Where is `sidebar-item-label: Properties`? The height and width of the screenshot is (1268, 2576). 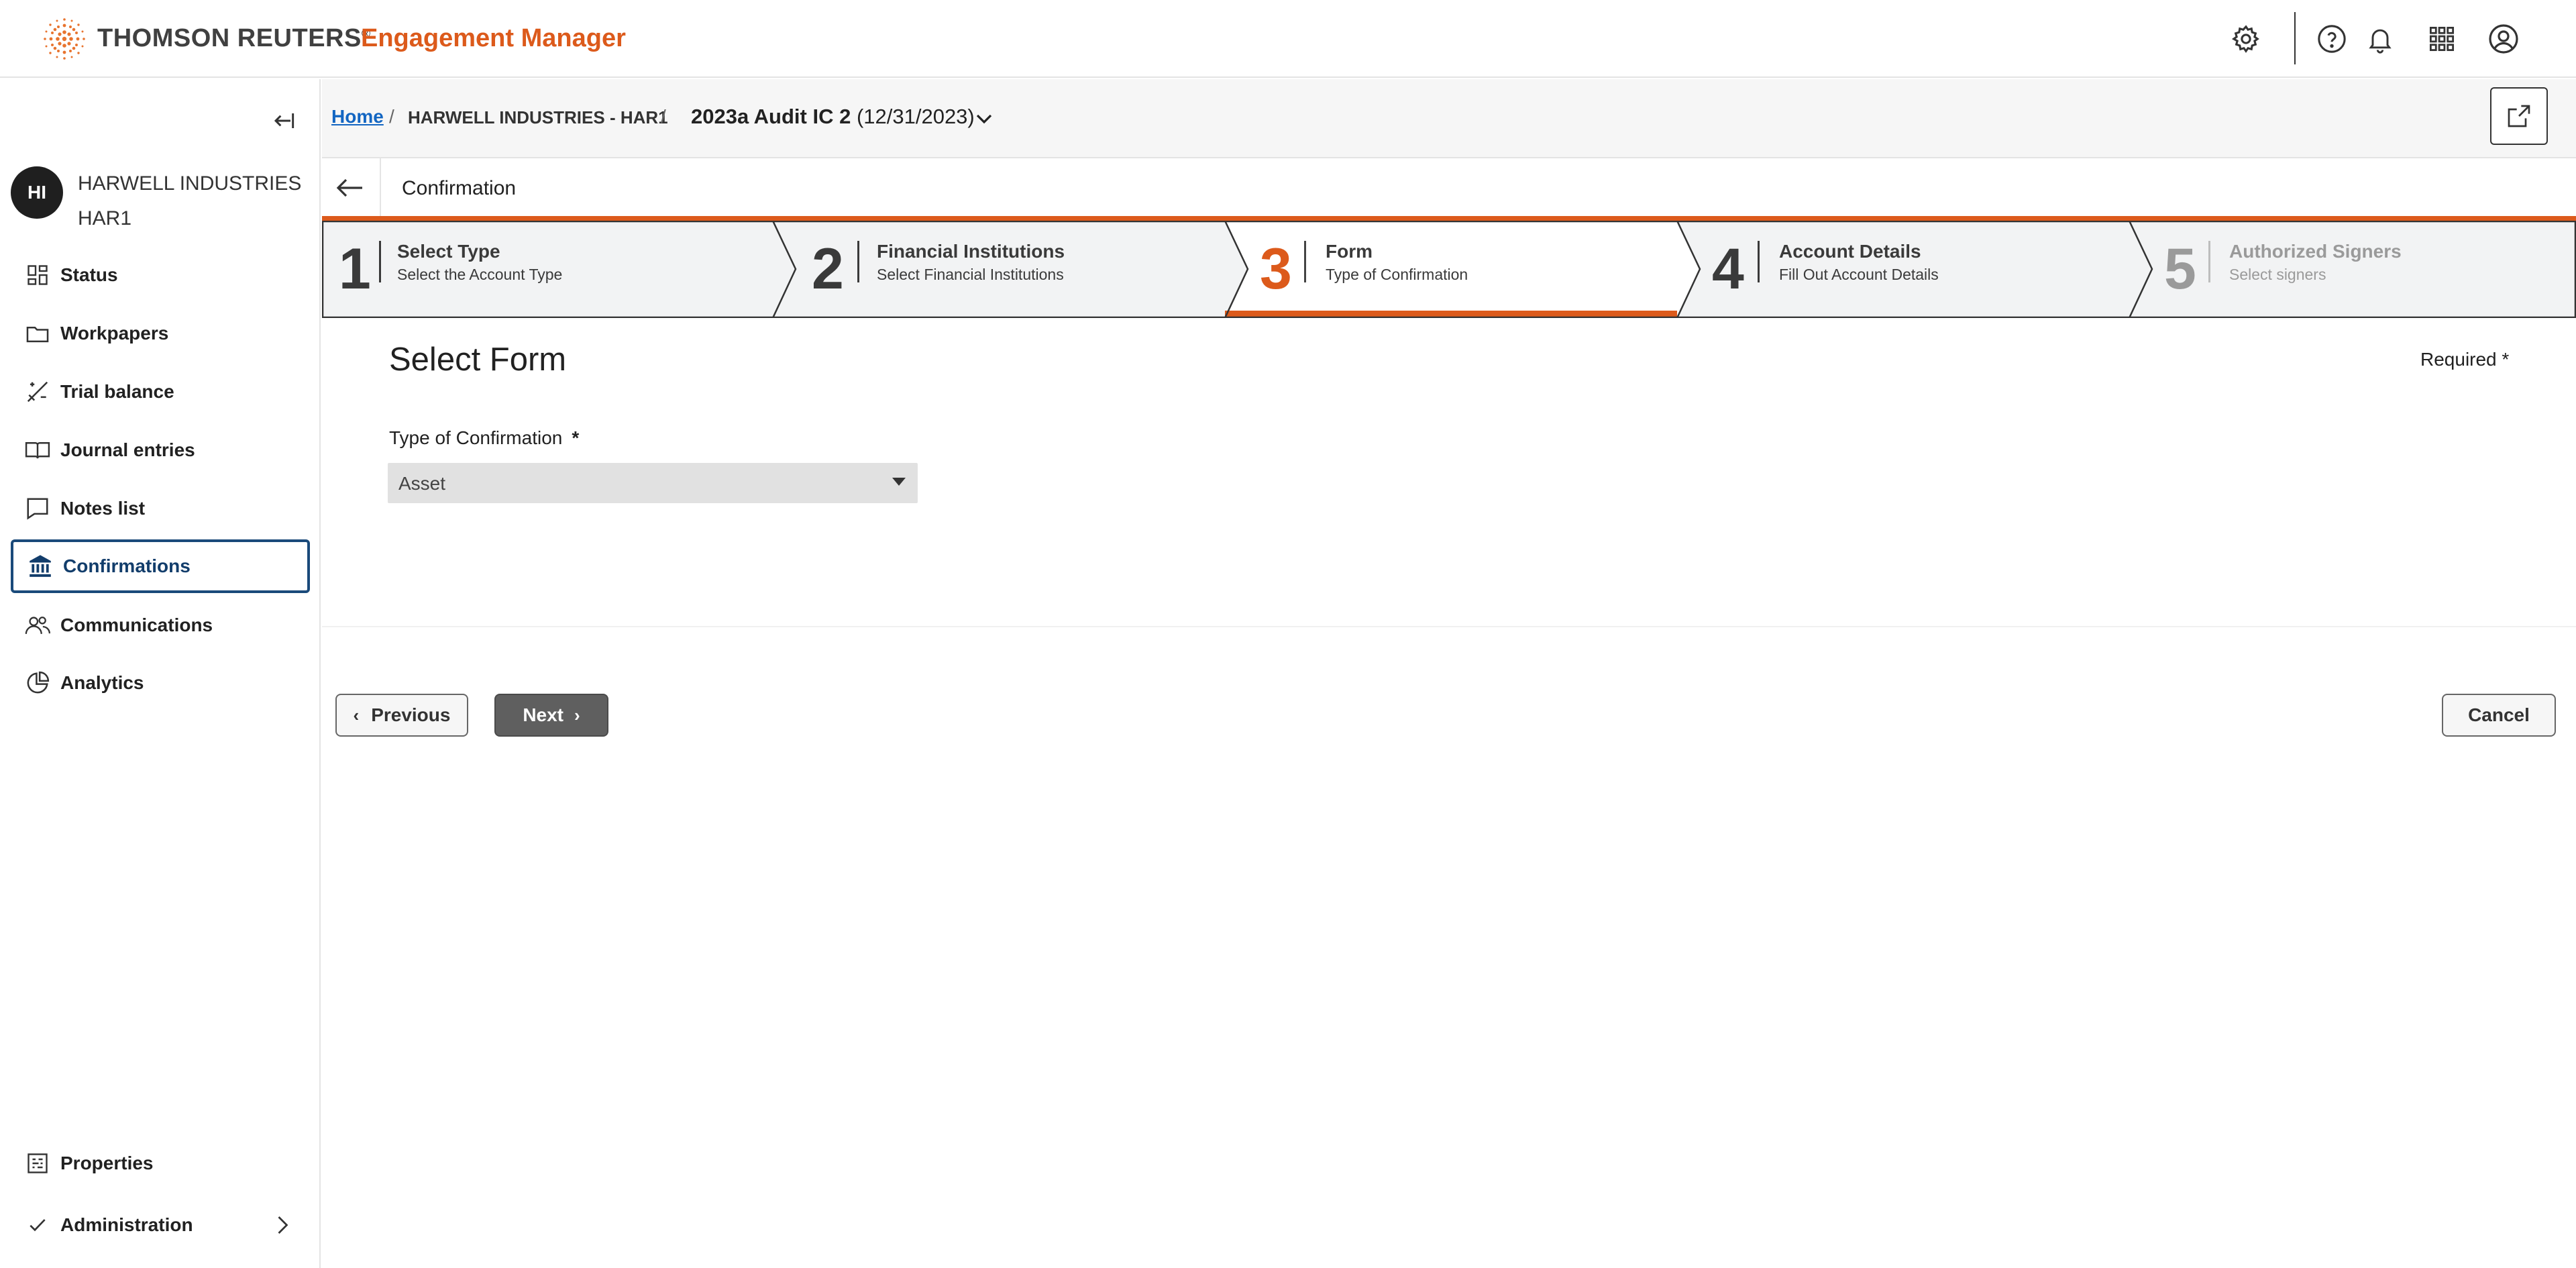
sidebar-item-label: Properties is located at coordinates (107, 1163).